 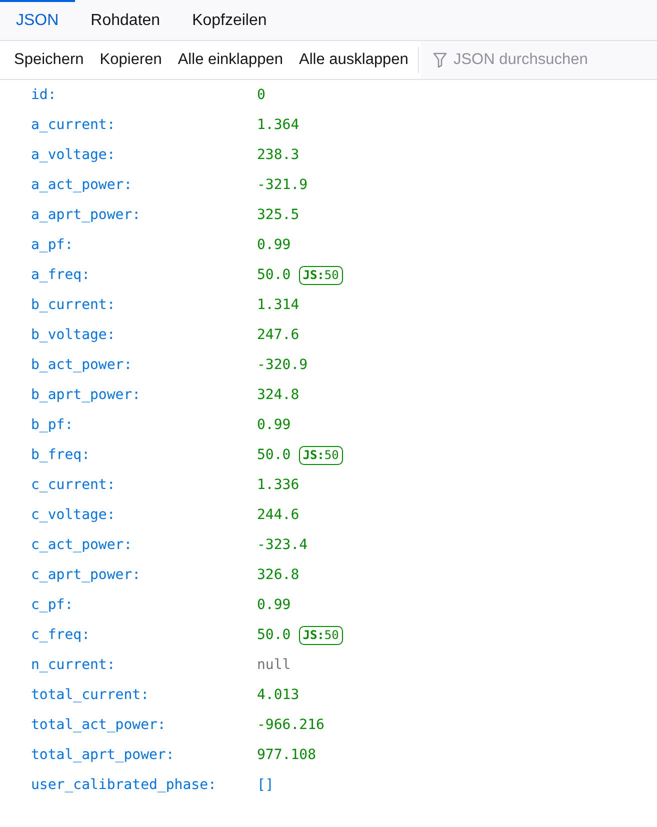 I want to click on json-value: 247.6, so click(x=278, y=335).